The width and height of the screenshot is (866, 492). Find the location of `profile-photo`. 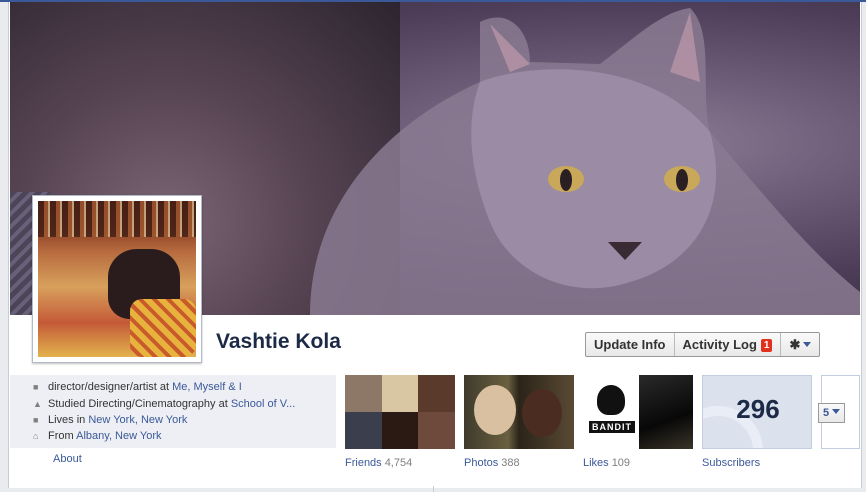

profile-photo is located at coordinates (117, 279).